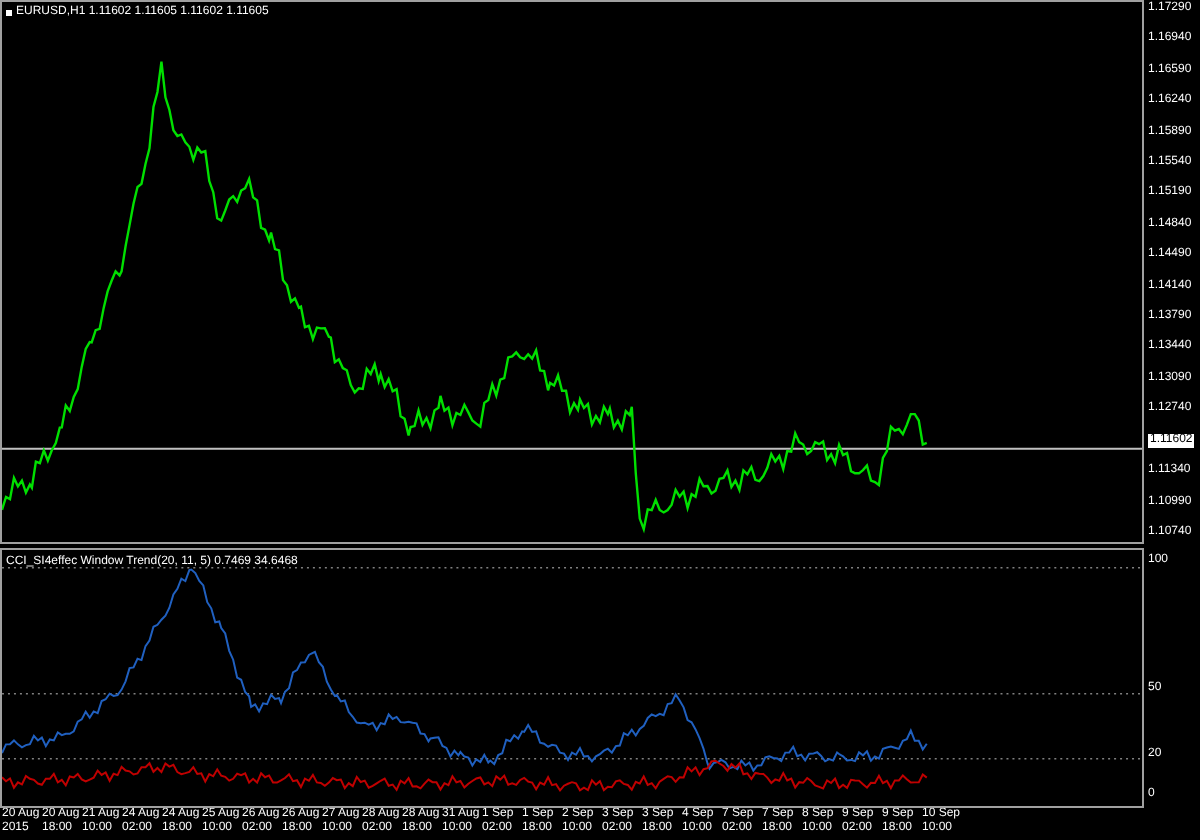 The height and width of the screenshot is (840, 1200). I want to click on chart-marker-icon, so click(9, 12).